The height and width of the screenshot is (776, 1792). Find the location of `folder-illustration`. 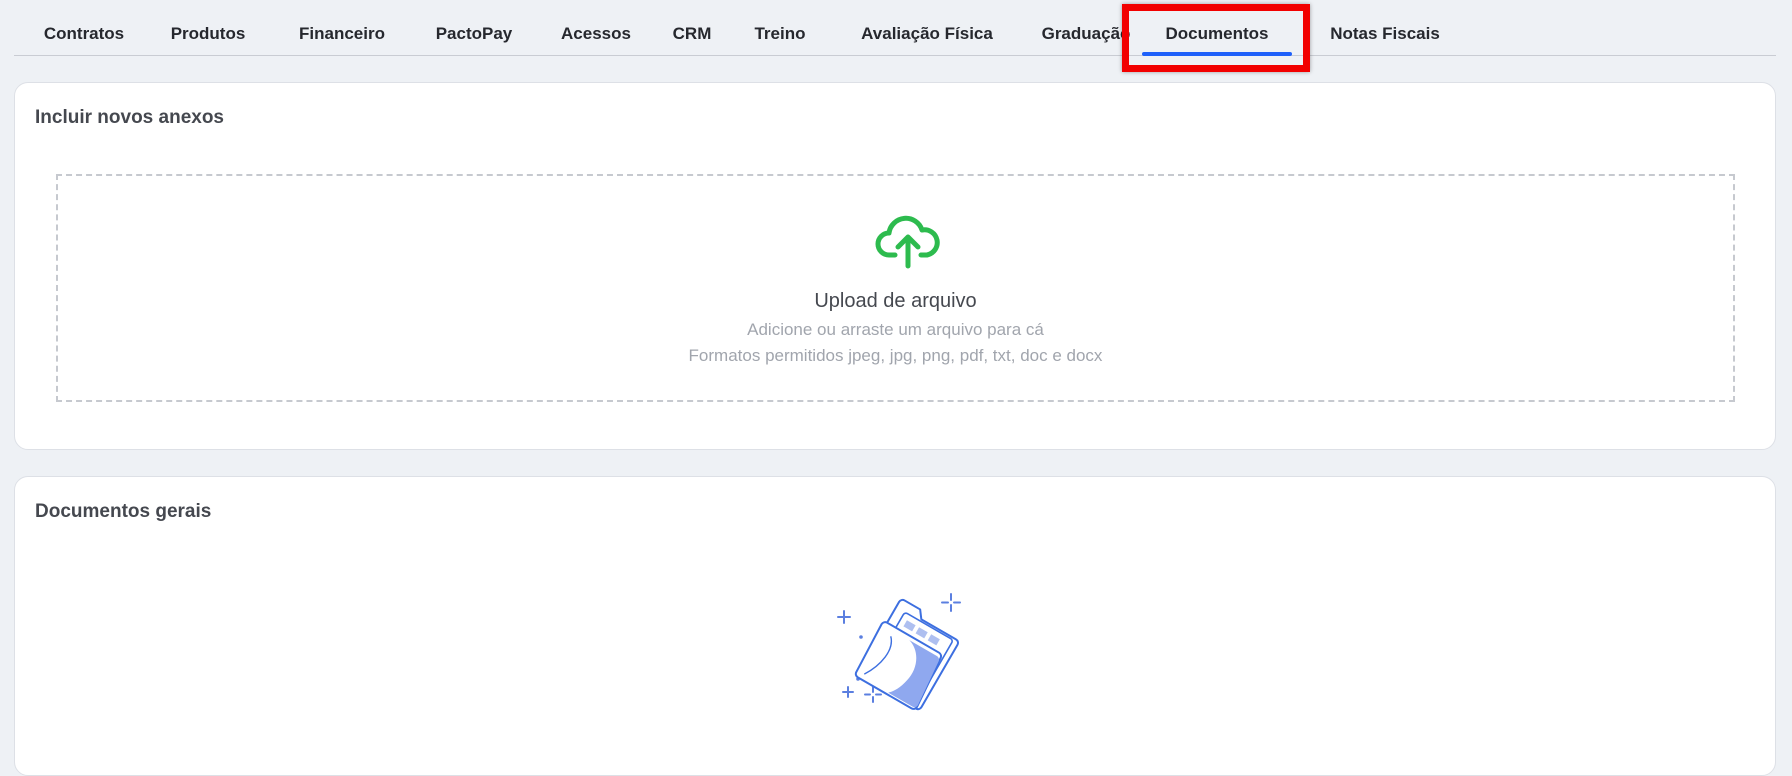

folder-illustration is located at coordinates (899, 652).